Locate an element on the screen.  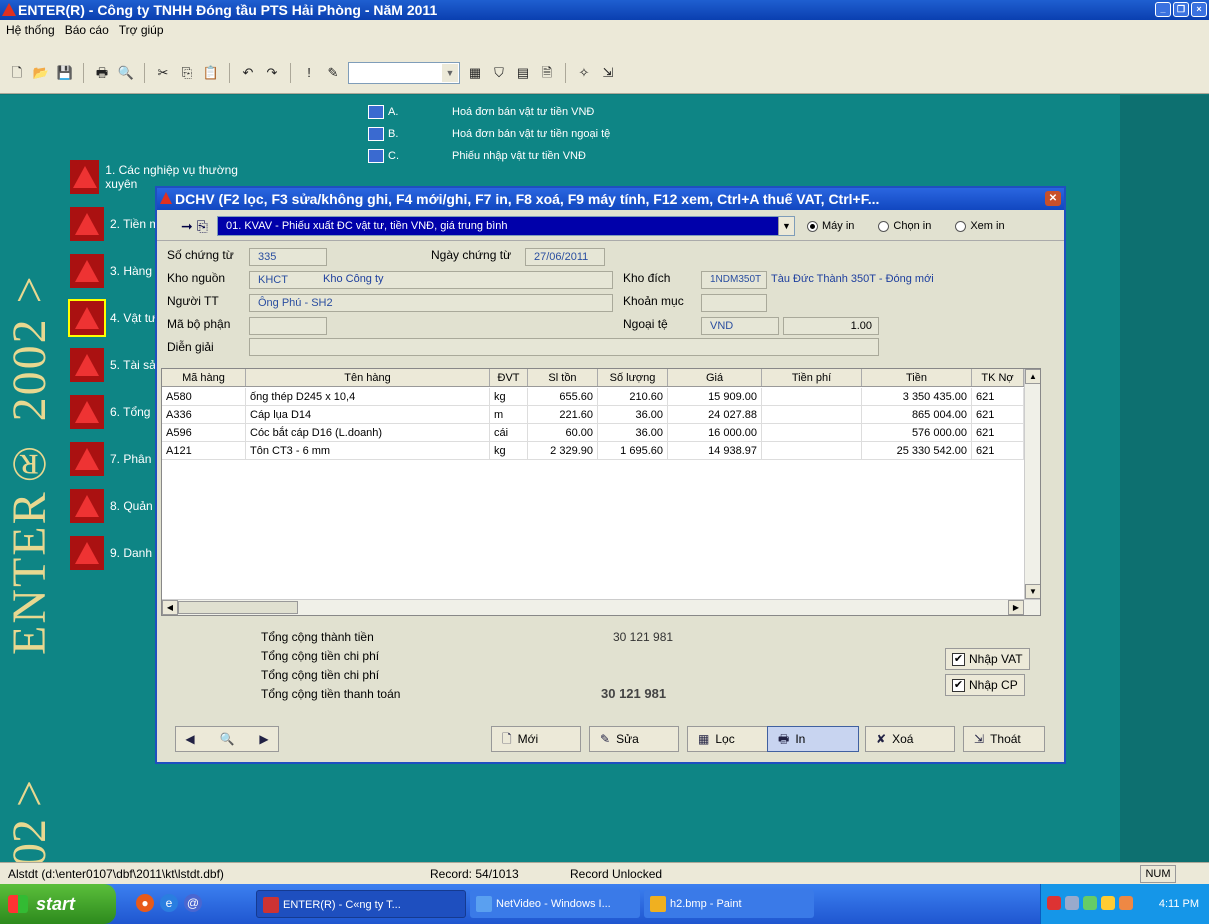
restore-button: ❐ is located at coordinates (1181, 9).